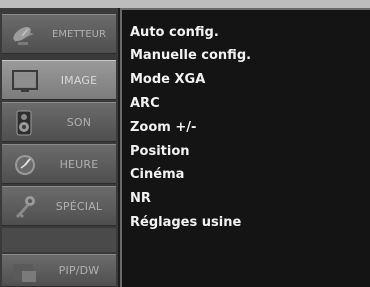 This screenshot has height=287, width=370. What do you see at coordinates (59, 240) in the screenshot?
I see `tab-spacer` at bounding box center [59, 240].